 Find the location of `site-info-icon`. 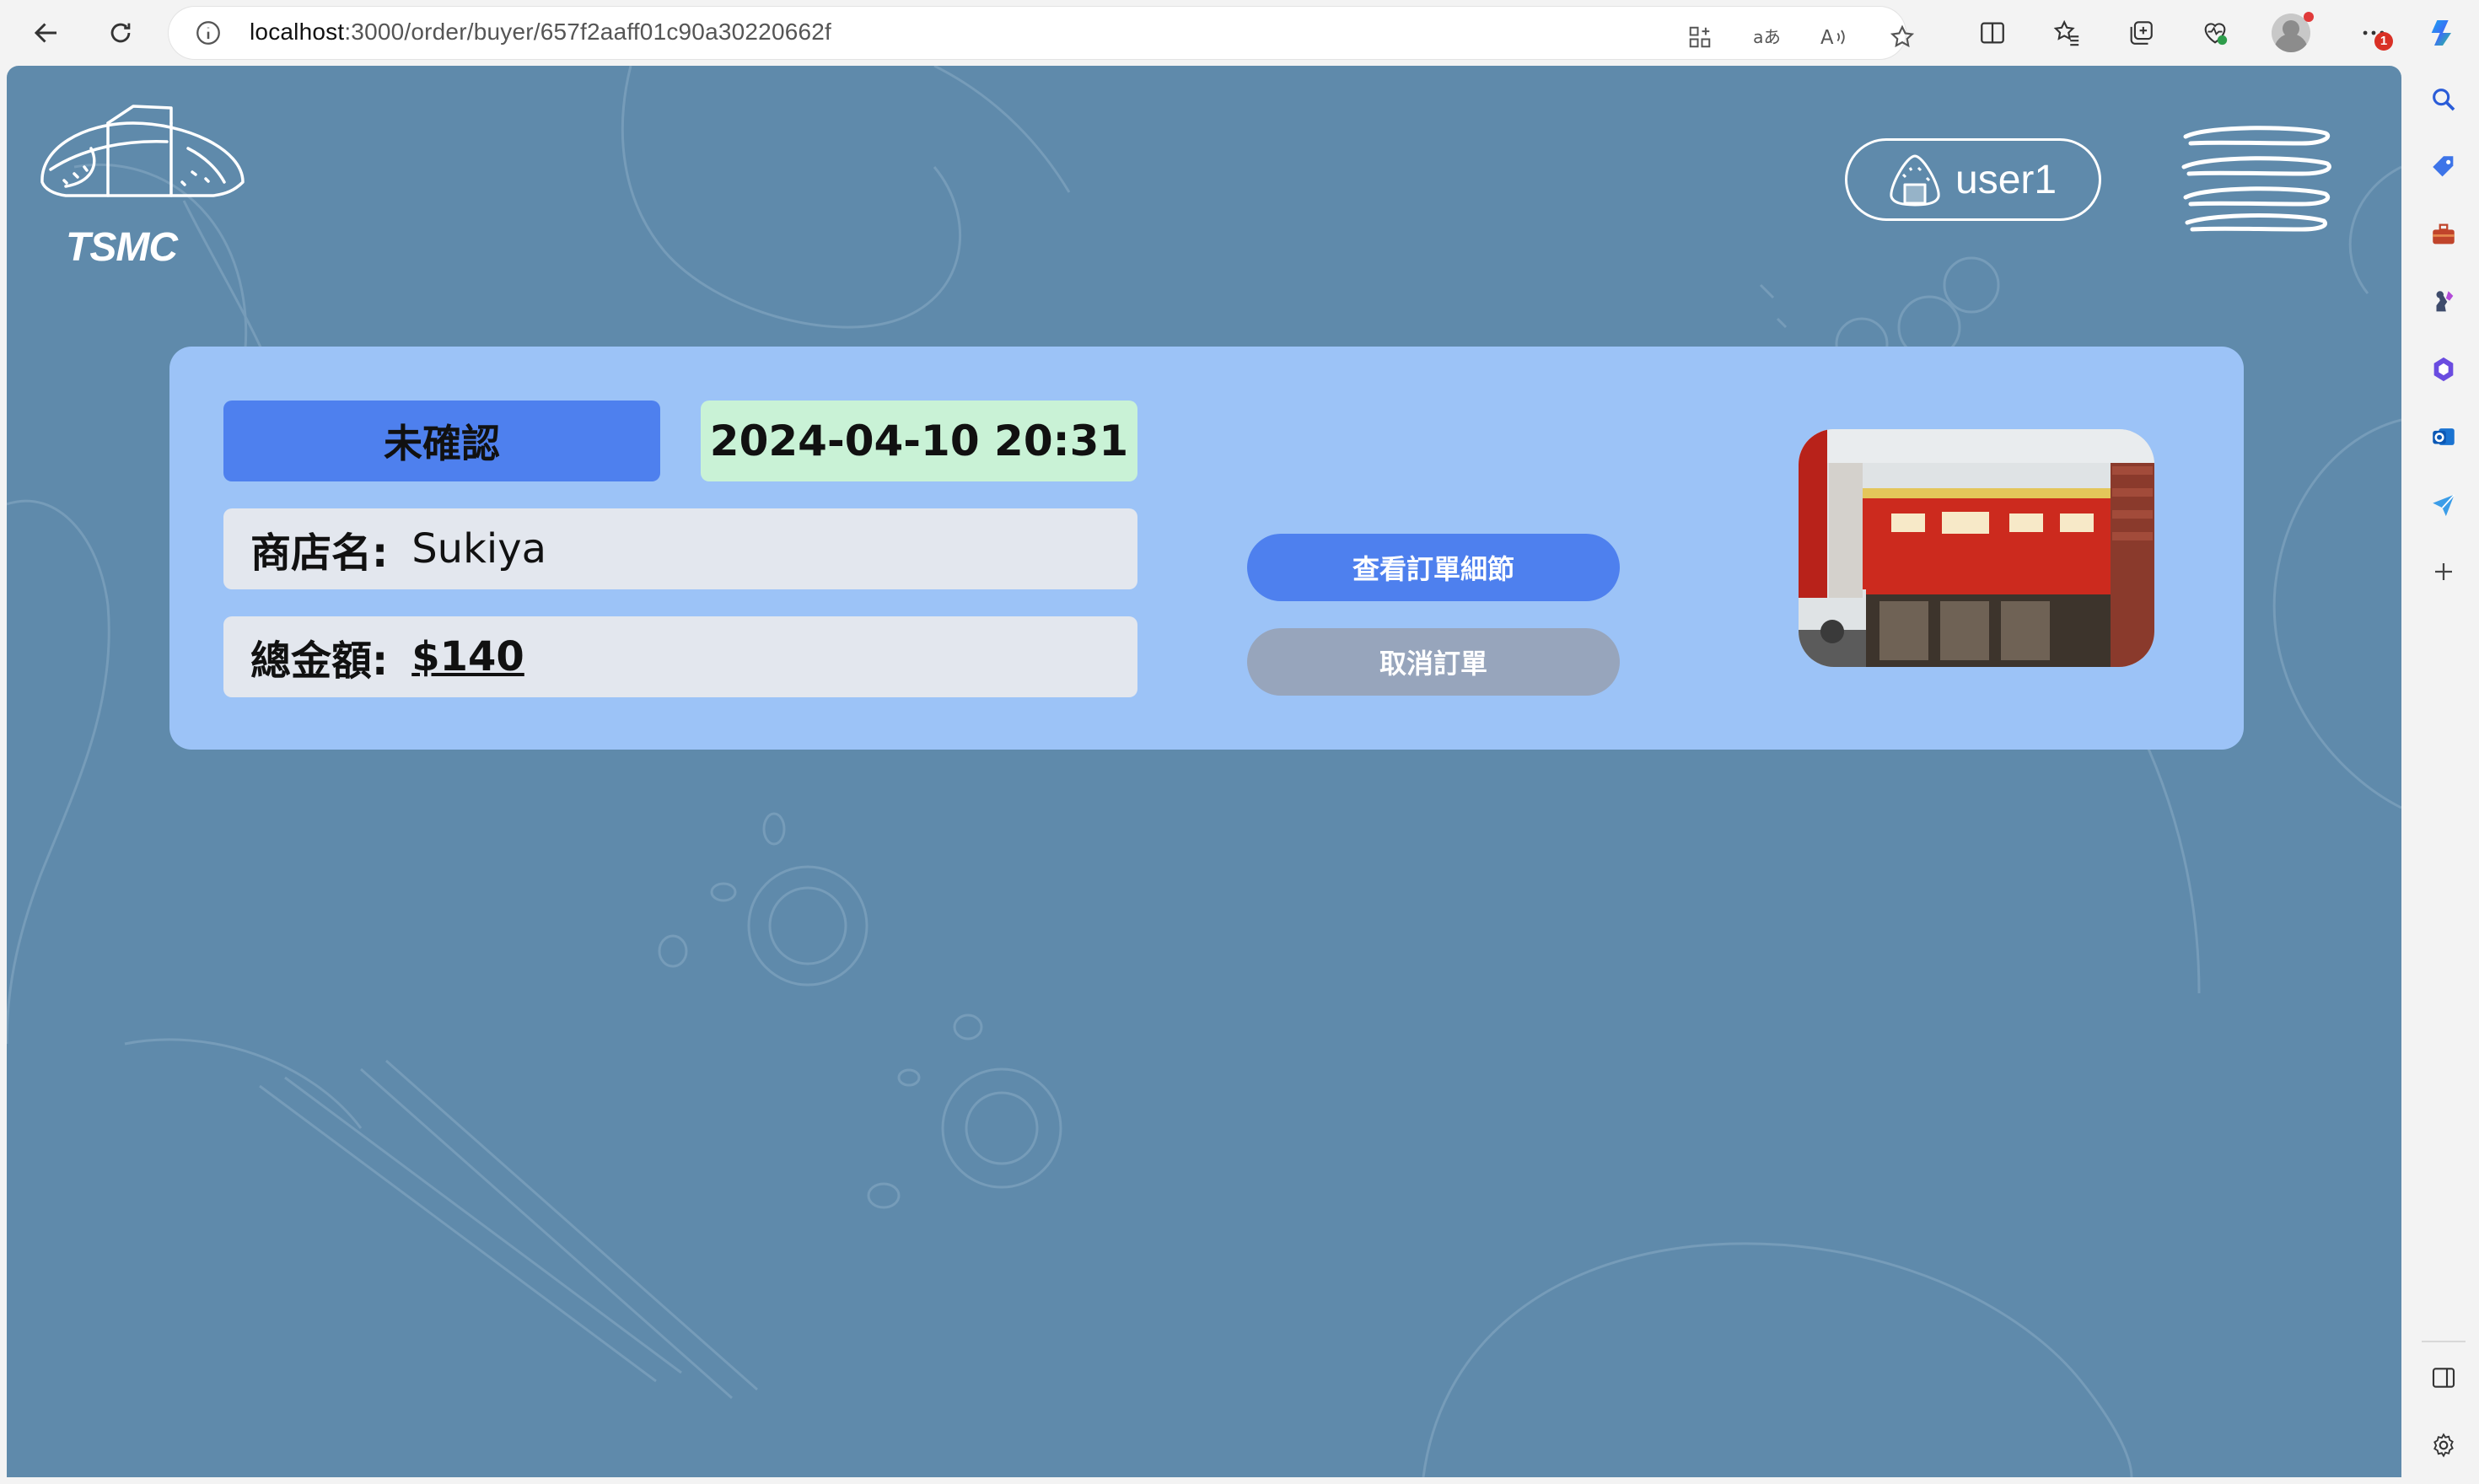

site-info-icon is located at coordinates (208, 33).